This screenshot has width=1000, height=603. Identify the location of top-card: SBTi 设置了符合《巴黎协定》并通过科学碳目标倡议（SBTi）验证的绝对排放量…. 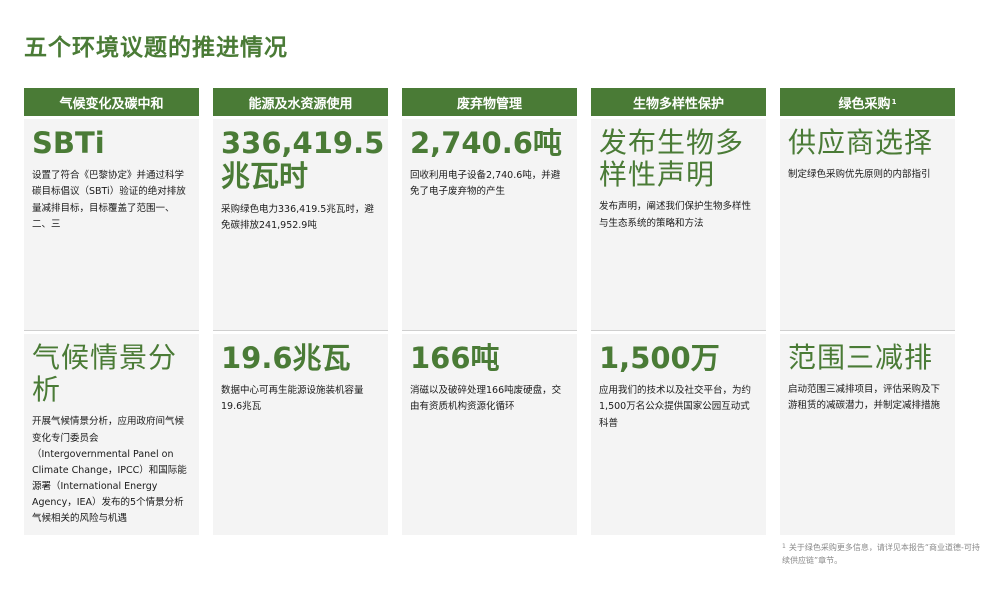
(111, 224).